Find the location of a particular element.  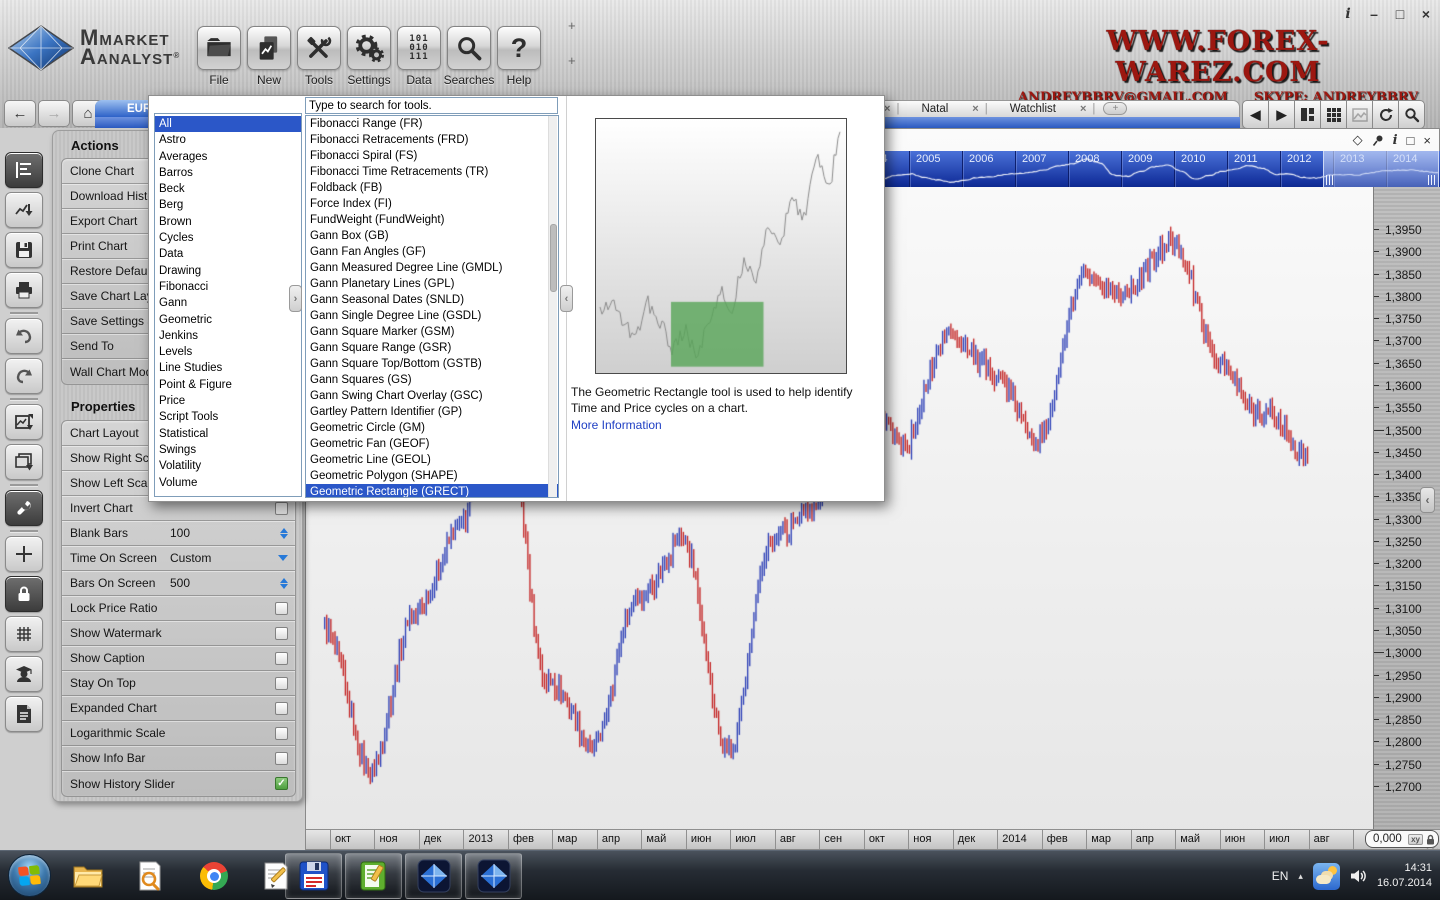

category-fibonacci: Fibonacci is located at coordinates (228, 287).